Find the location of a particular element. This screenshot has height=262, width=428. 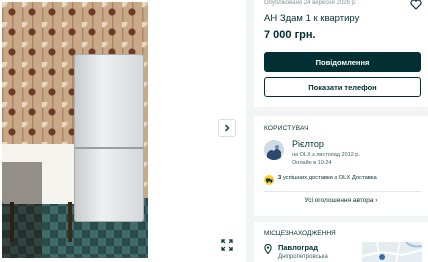

location-region: Дніпропетровська is located at coordinates (303, 257).